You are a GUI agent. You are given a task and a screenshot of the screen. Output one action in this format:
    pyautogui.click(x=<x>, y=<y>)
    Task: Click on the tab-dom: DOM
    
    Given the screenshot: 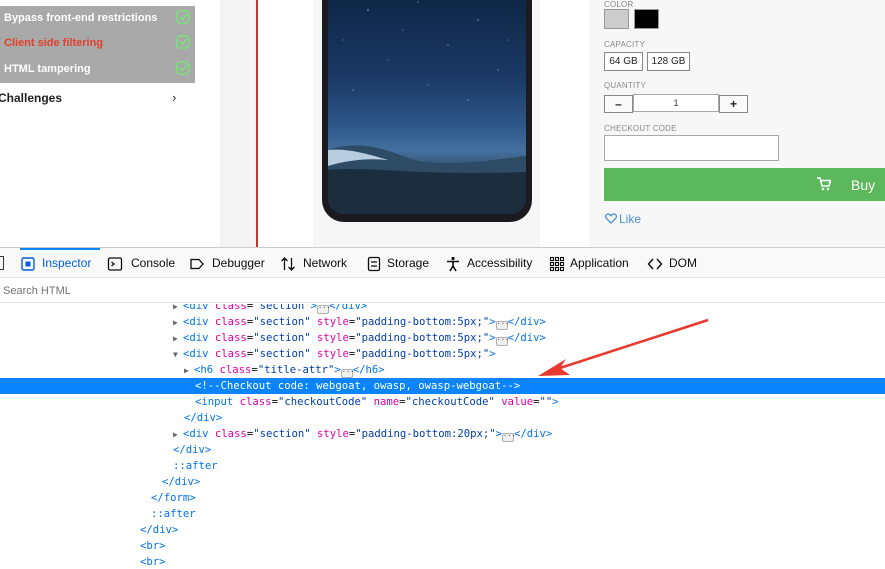 What is the action you would take?
    pyautogui.click(x=673, y=263)
    